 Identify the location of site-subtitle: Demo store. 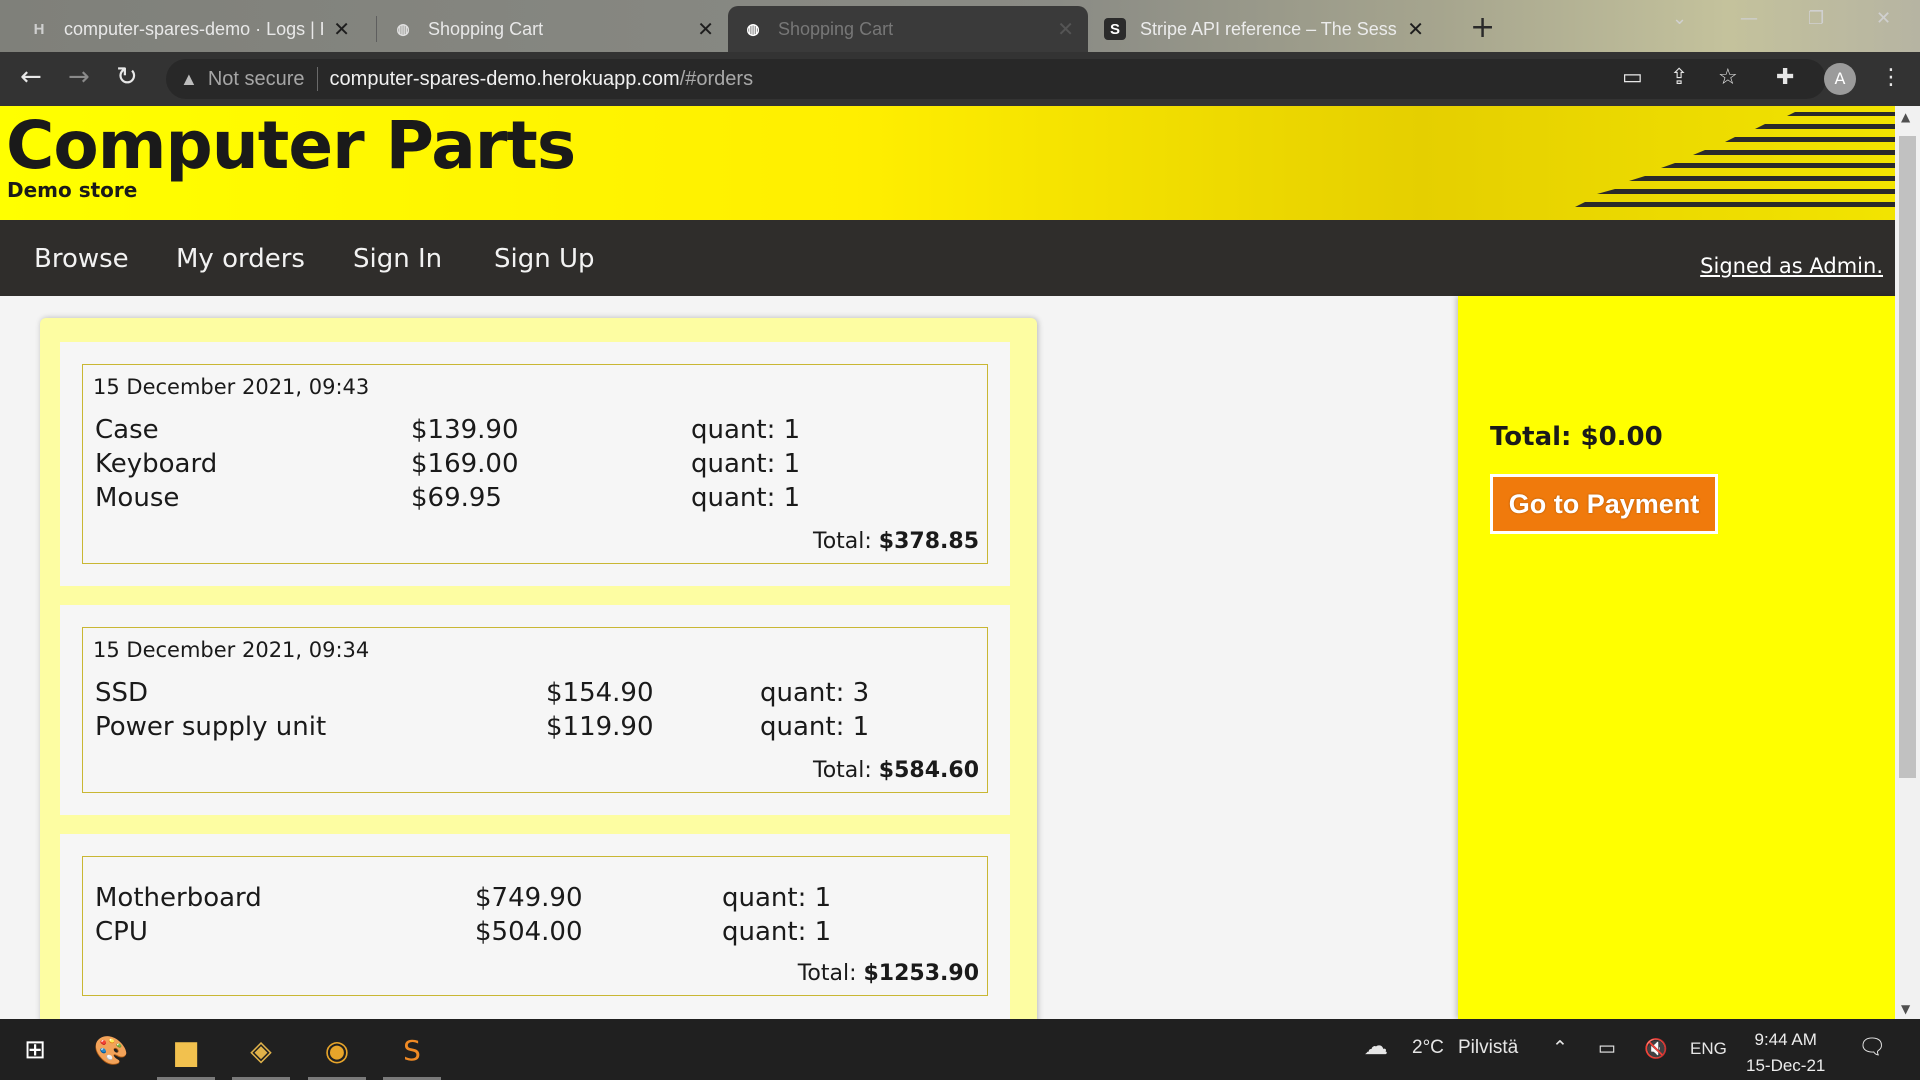
(72, 190).